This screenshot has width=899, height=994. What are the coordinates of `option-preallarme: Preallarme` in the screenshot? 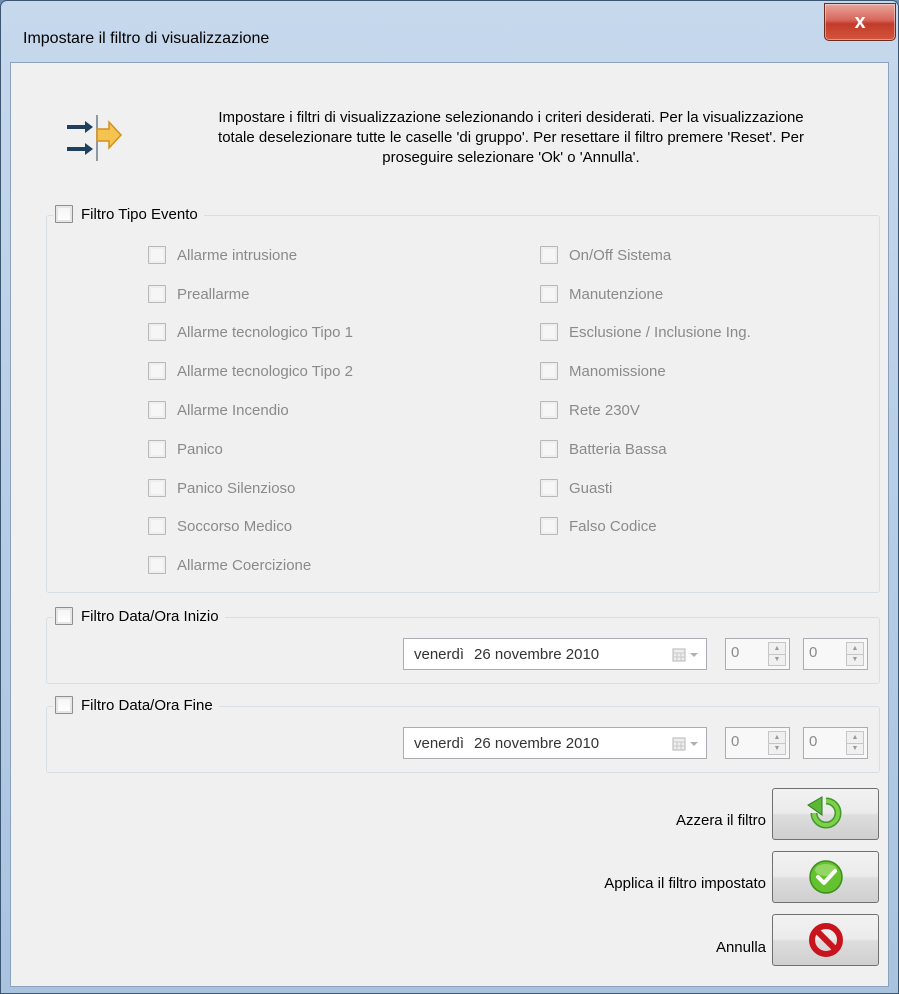 It's located at (199, 294).